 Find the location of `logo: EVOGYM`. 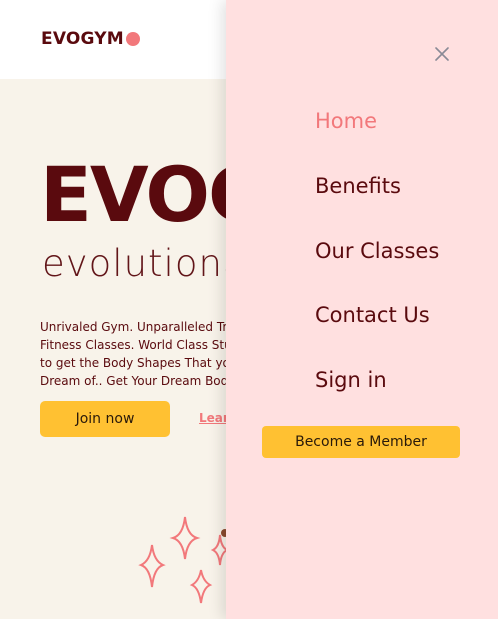

logo: EVOGYM is located at coordinates (90, 39).